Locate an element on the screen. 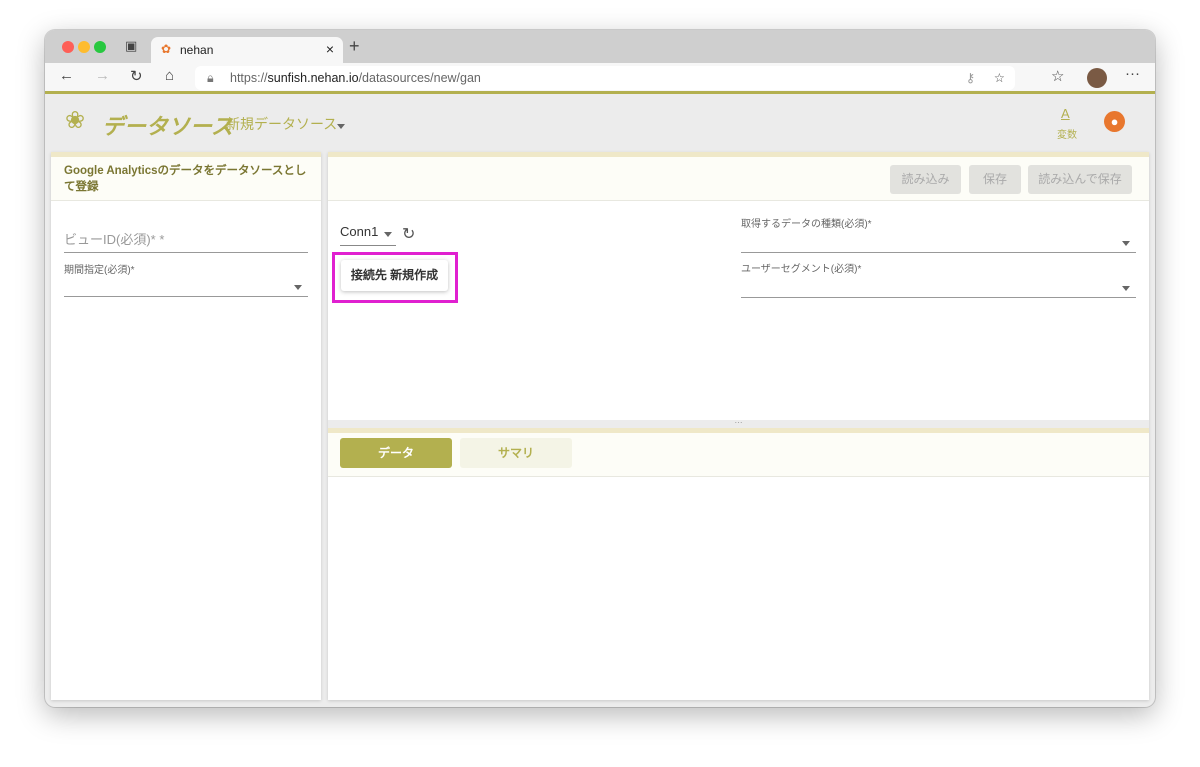  new-connection-button: 接続先 新規作成 is located at coordinates (394, 275).